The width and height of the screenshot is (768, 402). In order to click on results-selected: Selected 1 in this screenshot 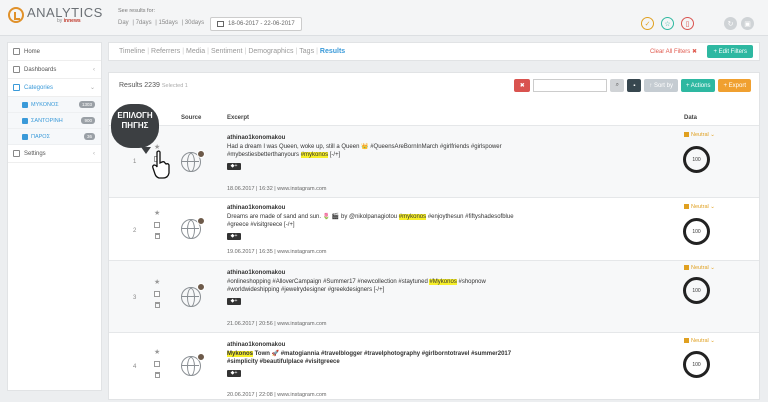, I will do `click(174, 86)`.